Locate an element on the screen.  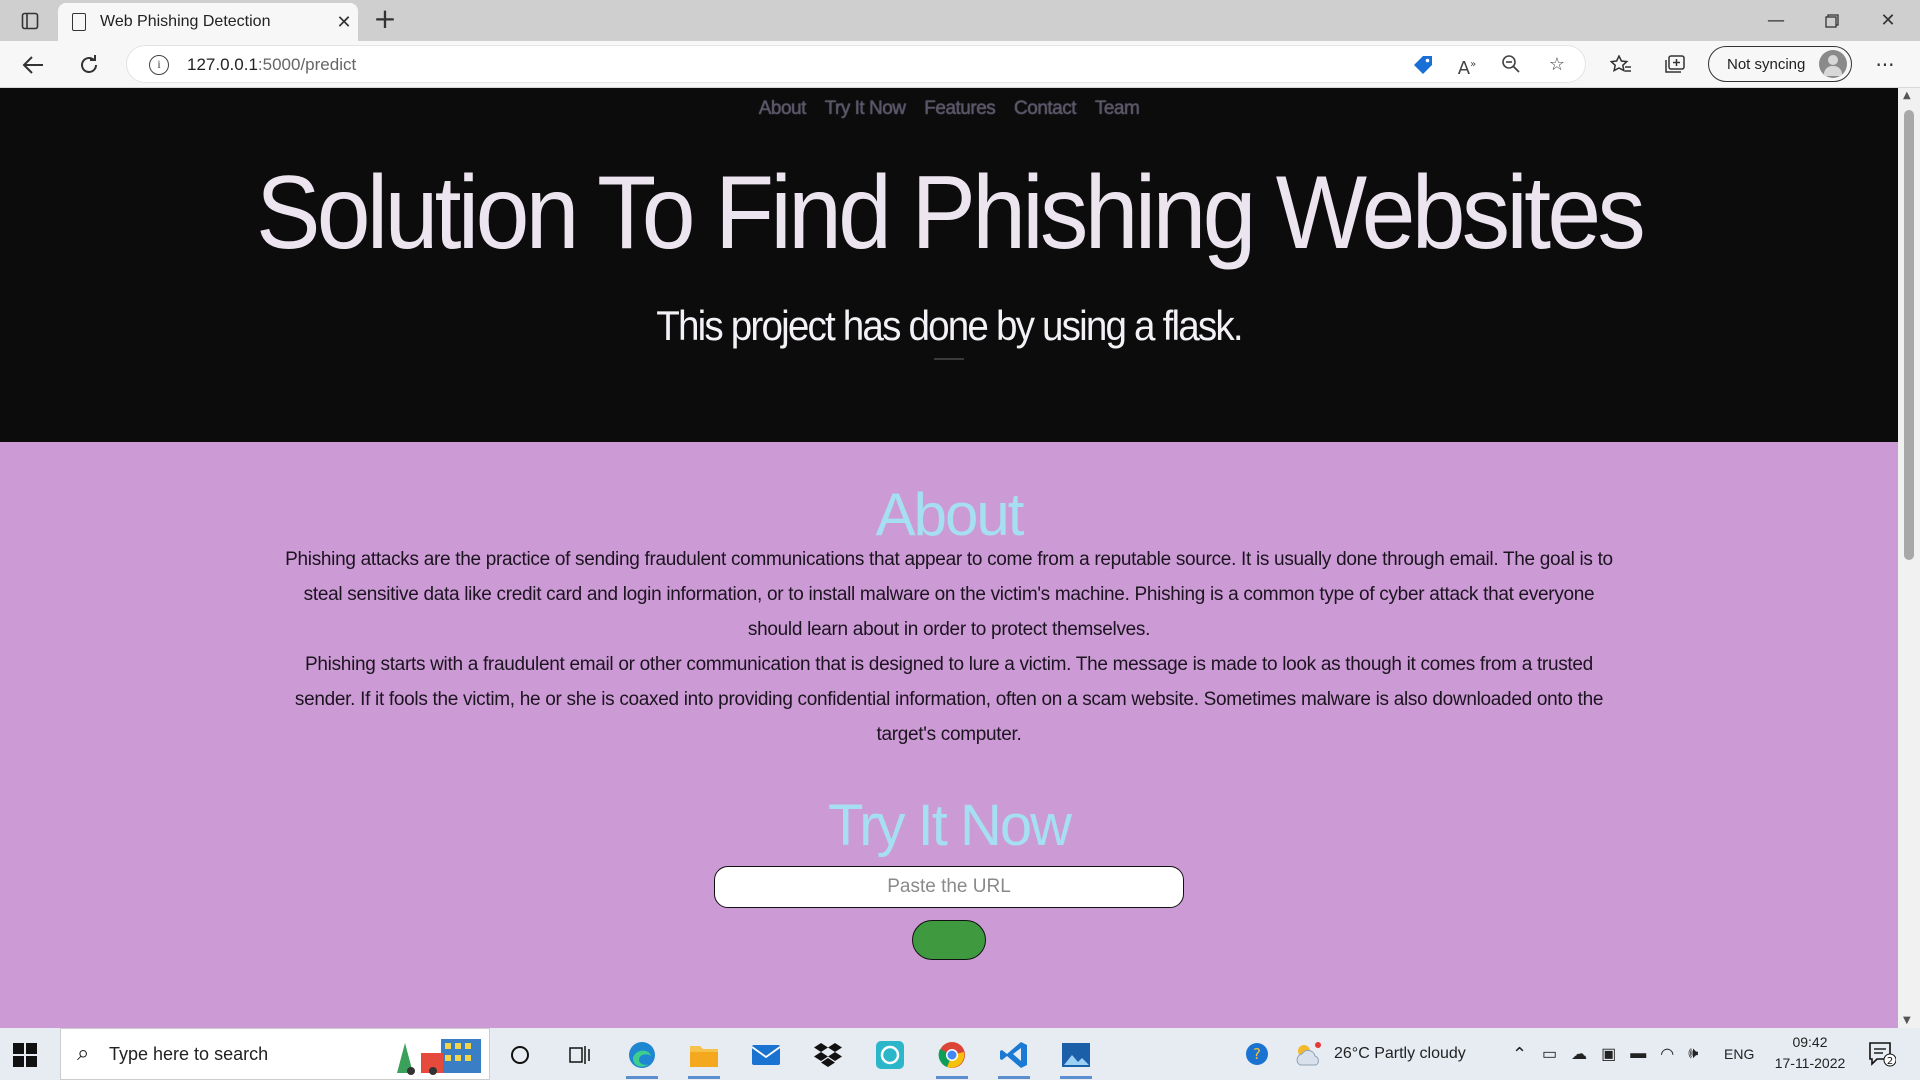
dropbox-icon is located at coordinates (828, 1055).